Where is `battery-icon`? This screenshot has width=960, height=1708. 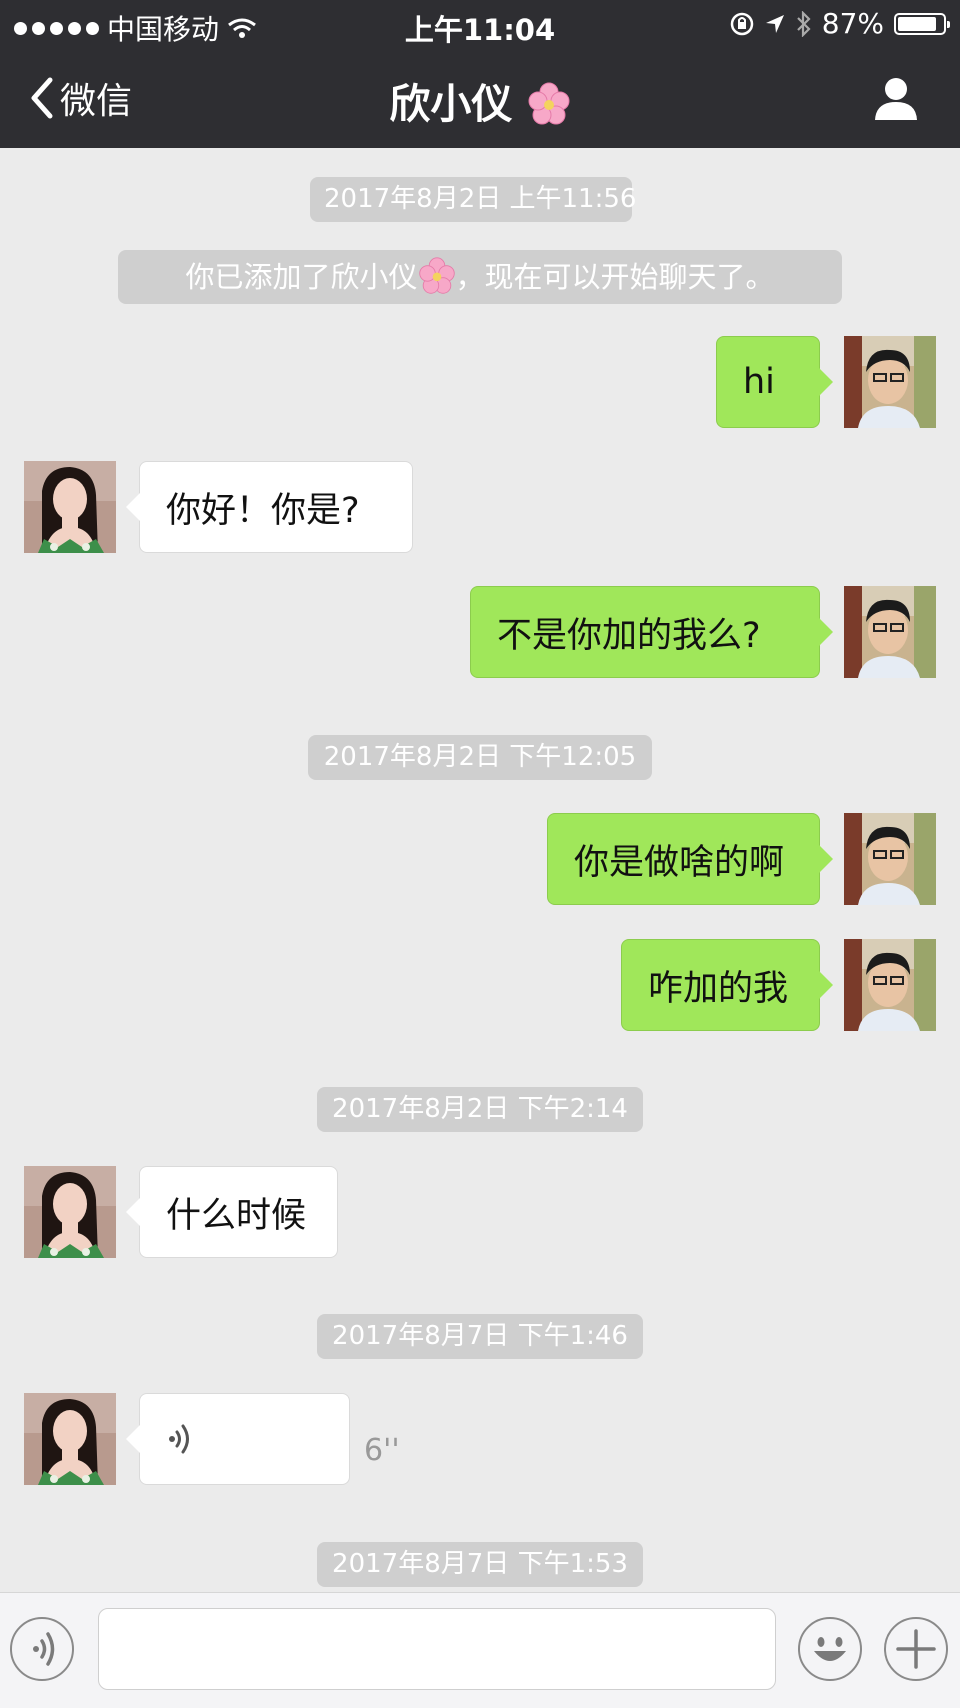 battery-icon is located at coordinates (922, 23).